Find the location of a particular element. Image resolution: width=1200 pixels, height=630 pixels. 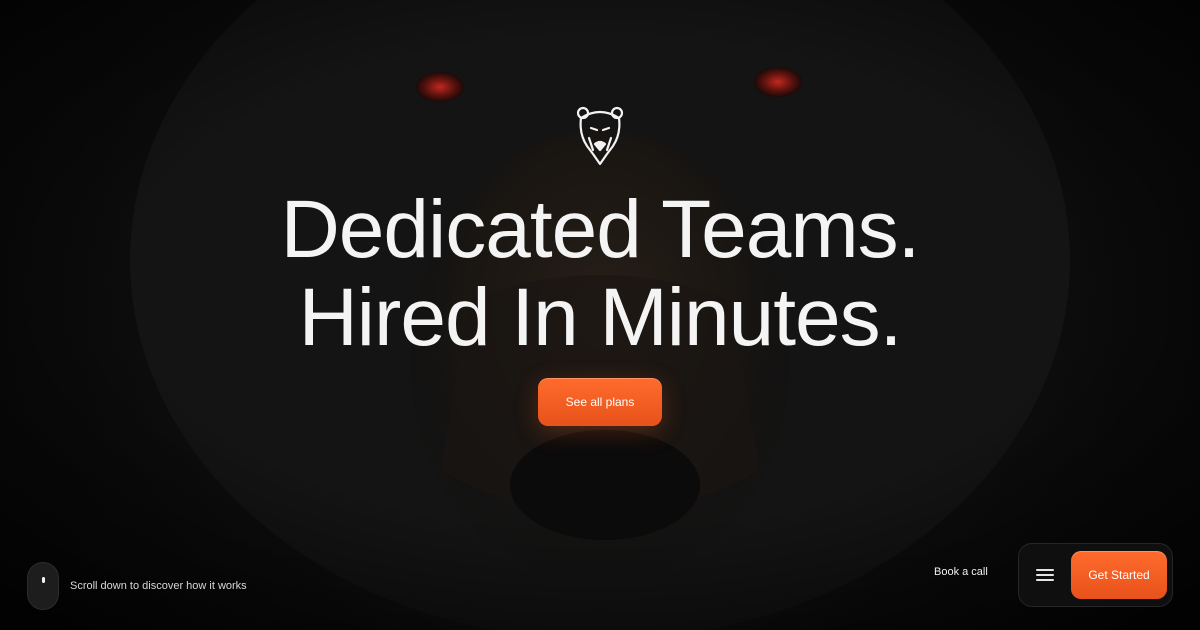

bottom-nav-pill: Get Started is located at coordinates (1095, 575).